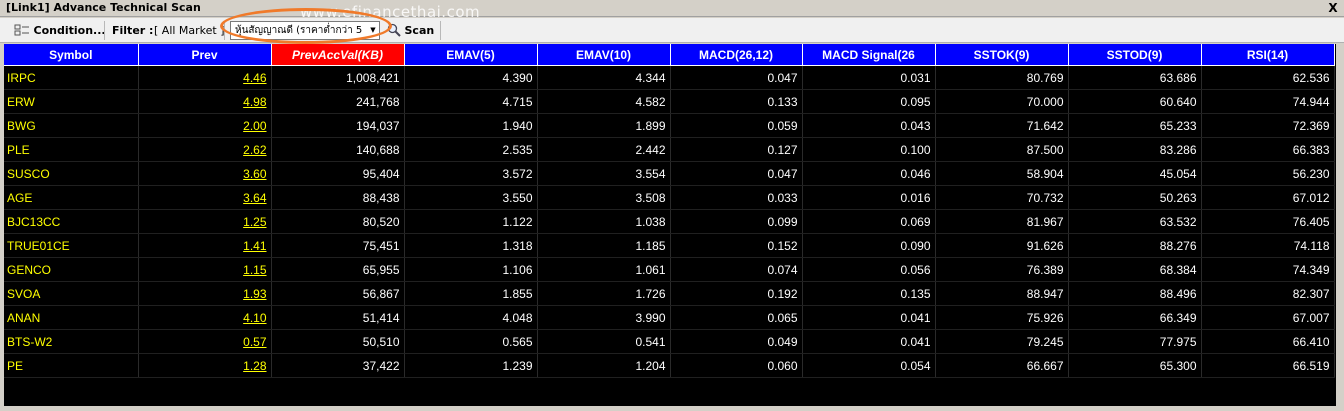  Describe the element at coordinates (869, 55) in the screenshot. I see `column-header: MACD Signal(26` at that location.